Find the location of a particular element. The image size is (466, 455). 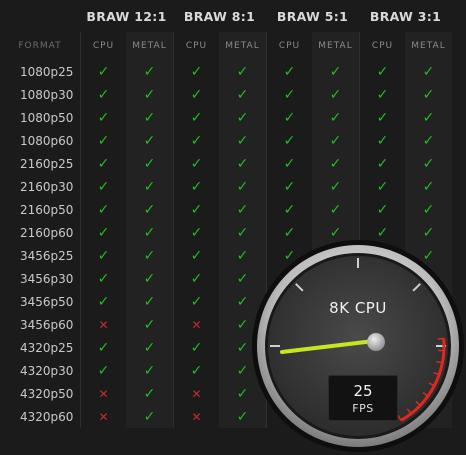

fps-readout: 25 FPS is located at coordinates (363, 398).